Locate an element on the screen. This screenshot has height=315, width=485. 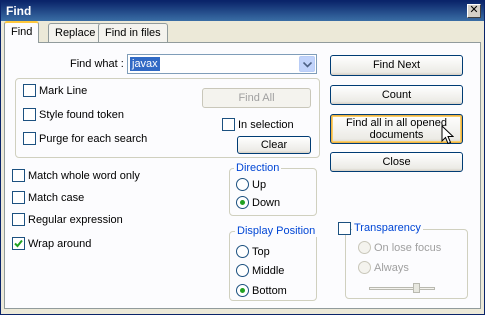
display-position-title: Display Position is located at coordinates (276, 231).